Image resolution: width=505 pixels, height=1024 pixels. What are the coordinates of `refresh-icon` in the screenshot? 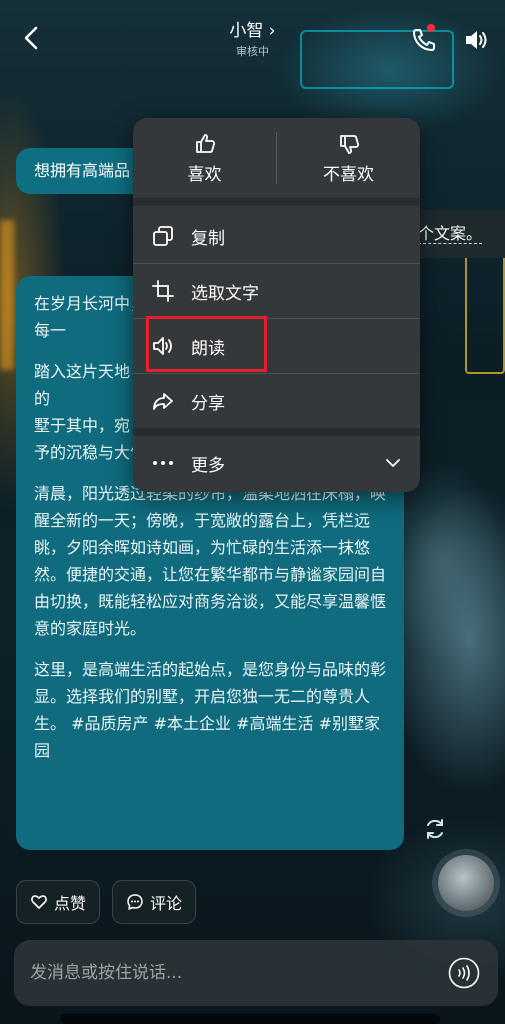 It's located at (435, 829).